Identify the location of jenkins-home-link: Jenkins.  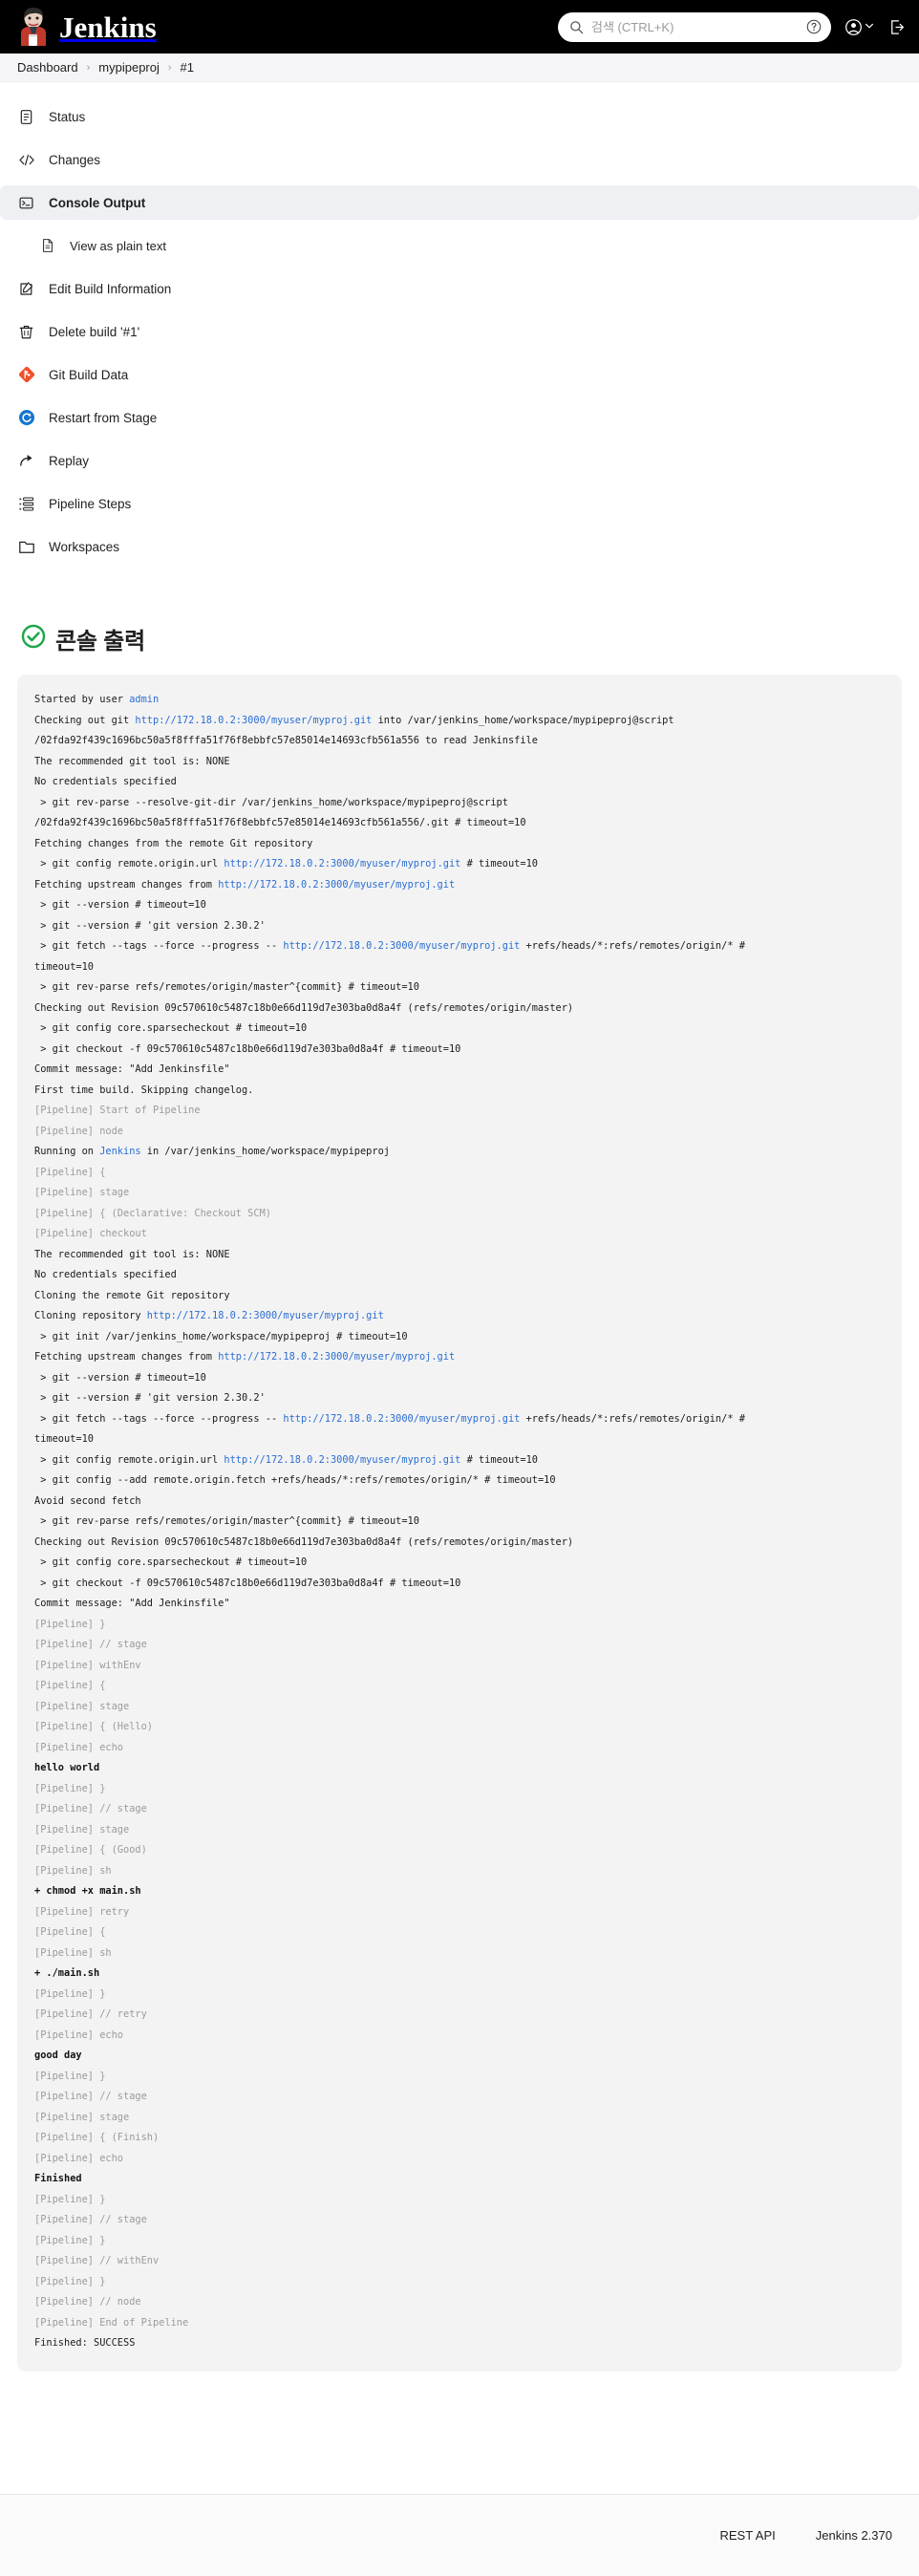
(87, 27).